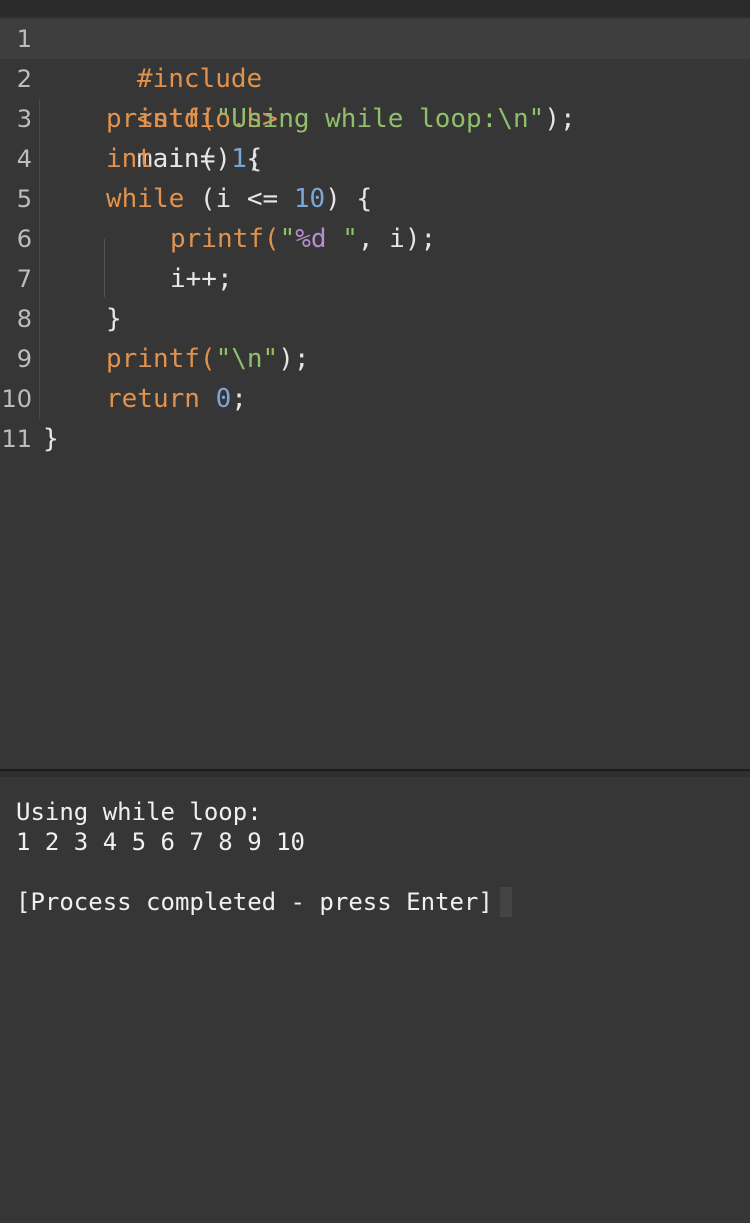 Image resolution: width=750 pixels, height=1223 pixels. I want to click on block-open: ) {, so click(349, 199).